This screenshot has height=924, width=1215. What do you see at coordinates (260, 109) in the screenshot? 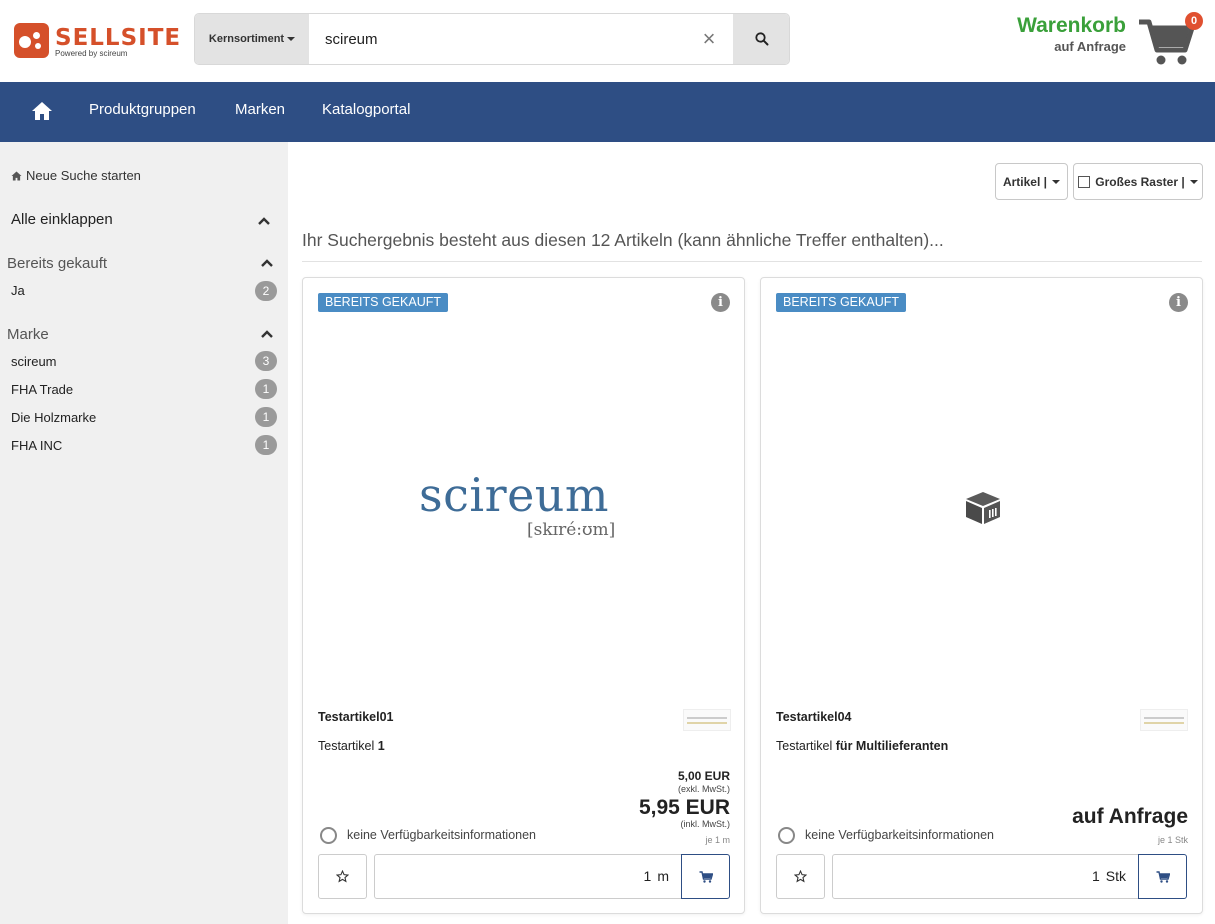
I see `nav-item-marken: Marken` at bounding box center [260, 109].